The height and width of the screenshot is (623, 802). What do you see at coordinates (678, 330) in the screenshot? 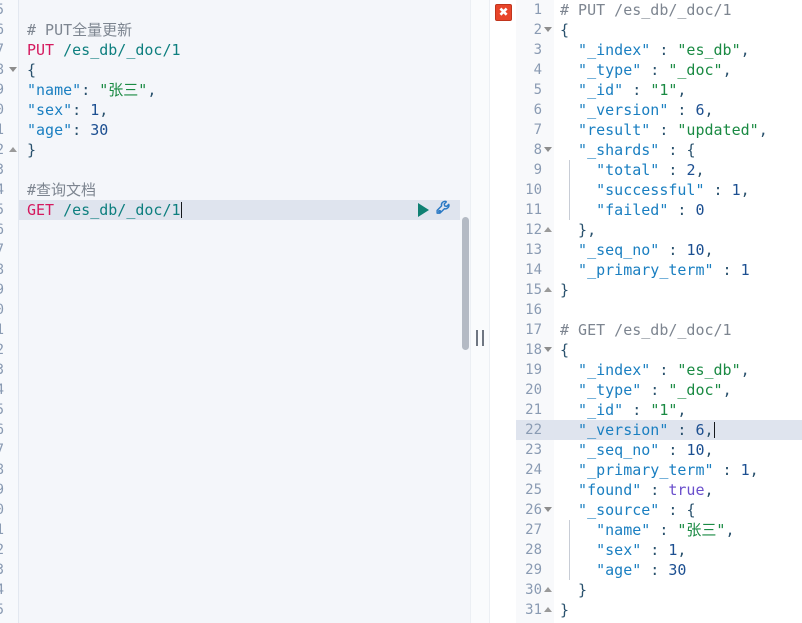
I see `response-code-line: # GET /es_db/_doc/1` at bounding box center [678, 330].